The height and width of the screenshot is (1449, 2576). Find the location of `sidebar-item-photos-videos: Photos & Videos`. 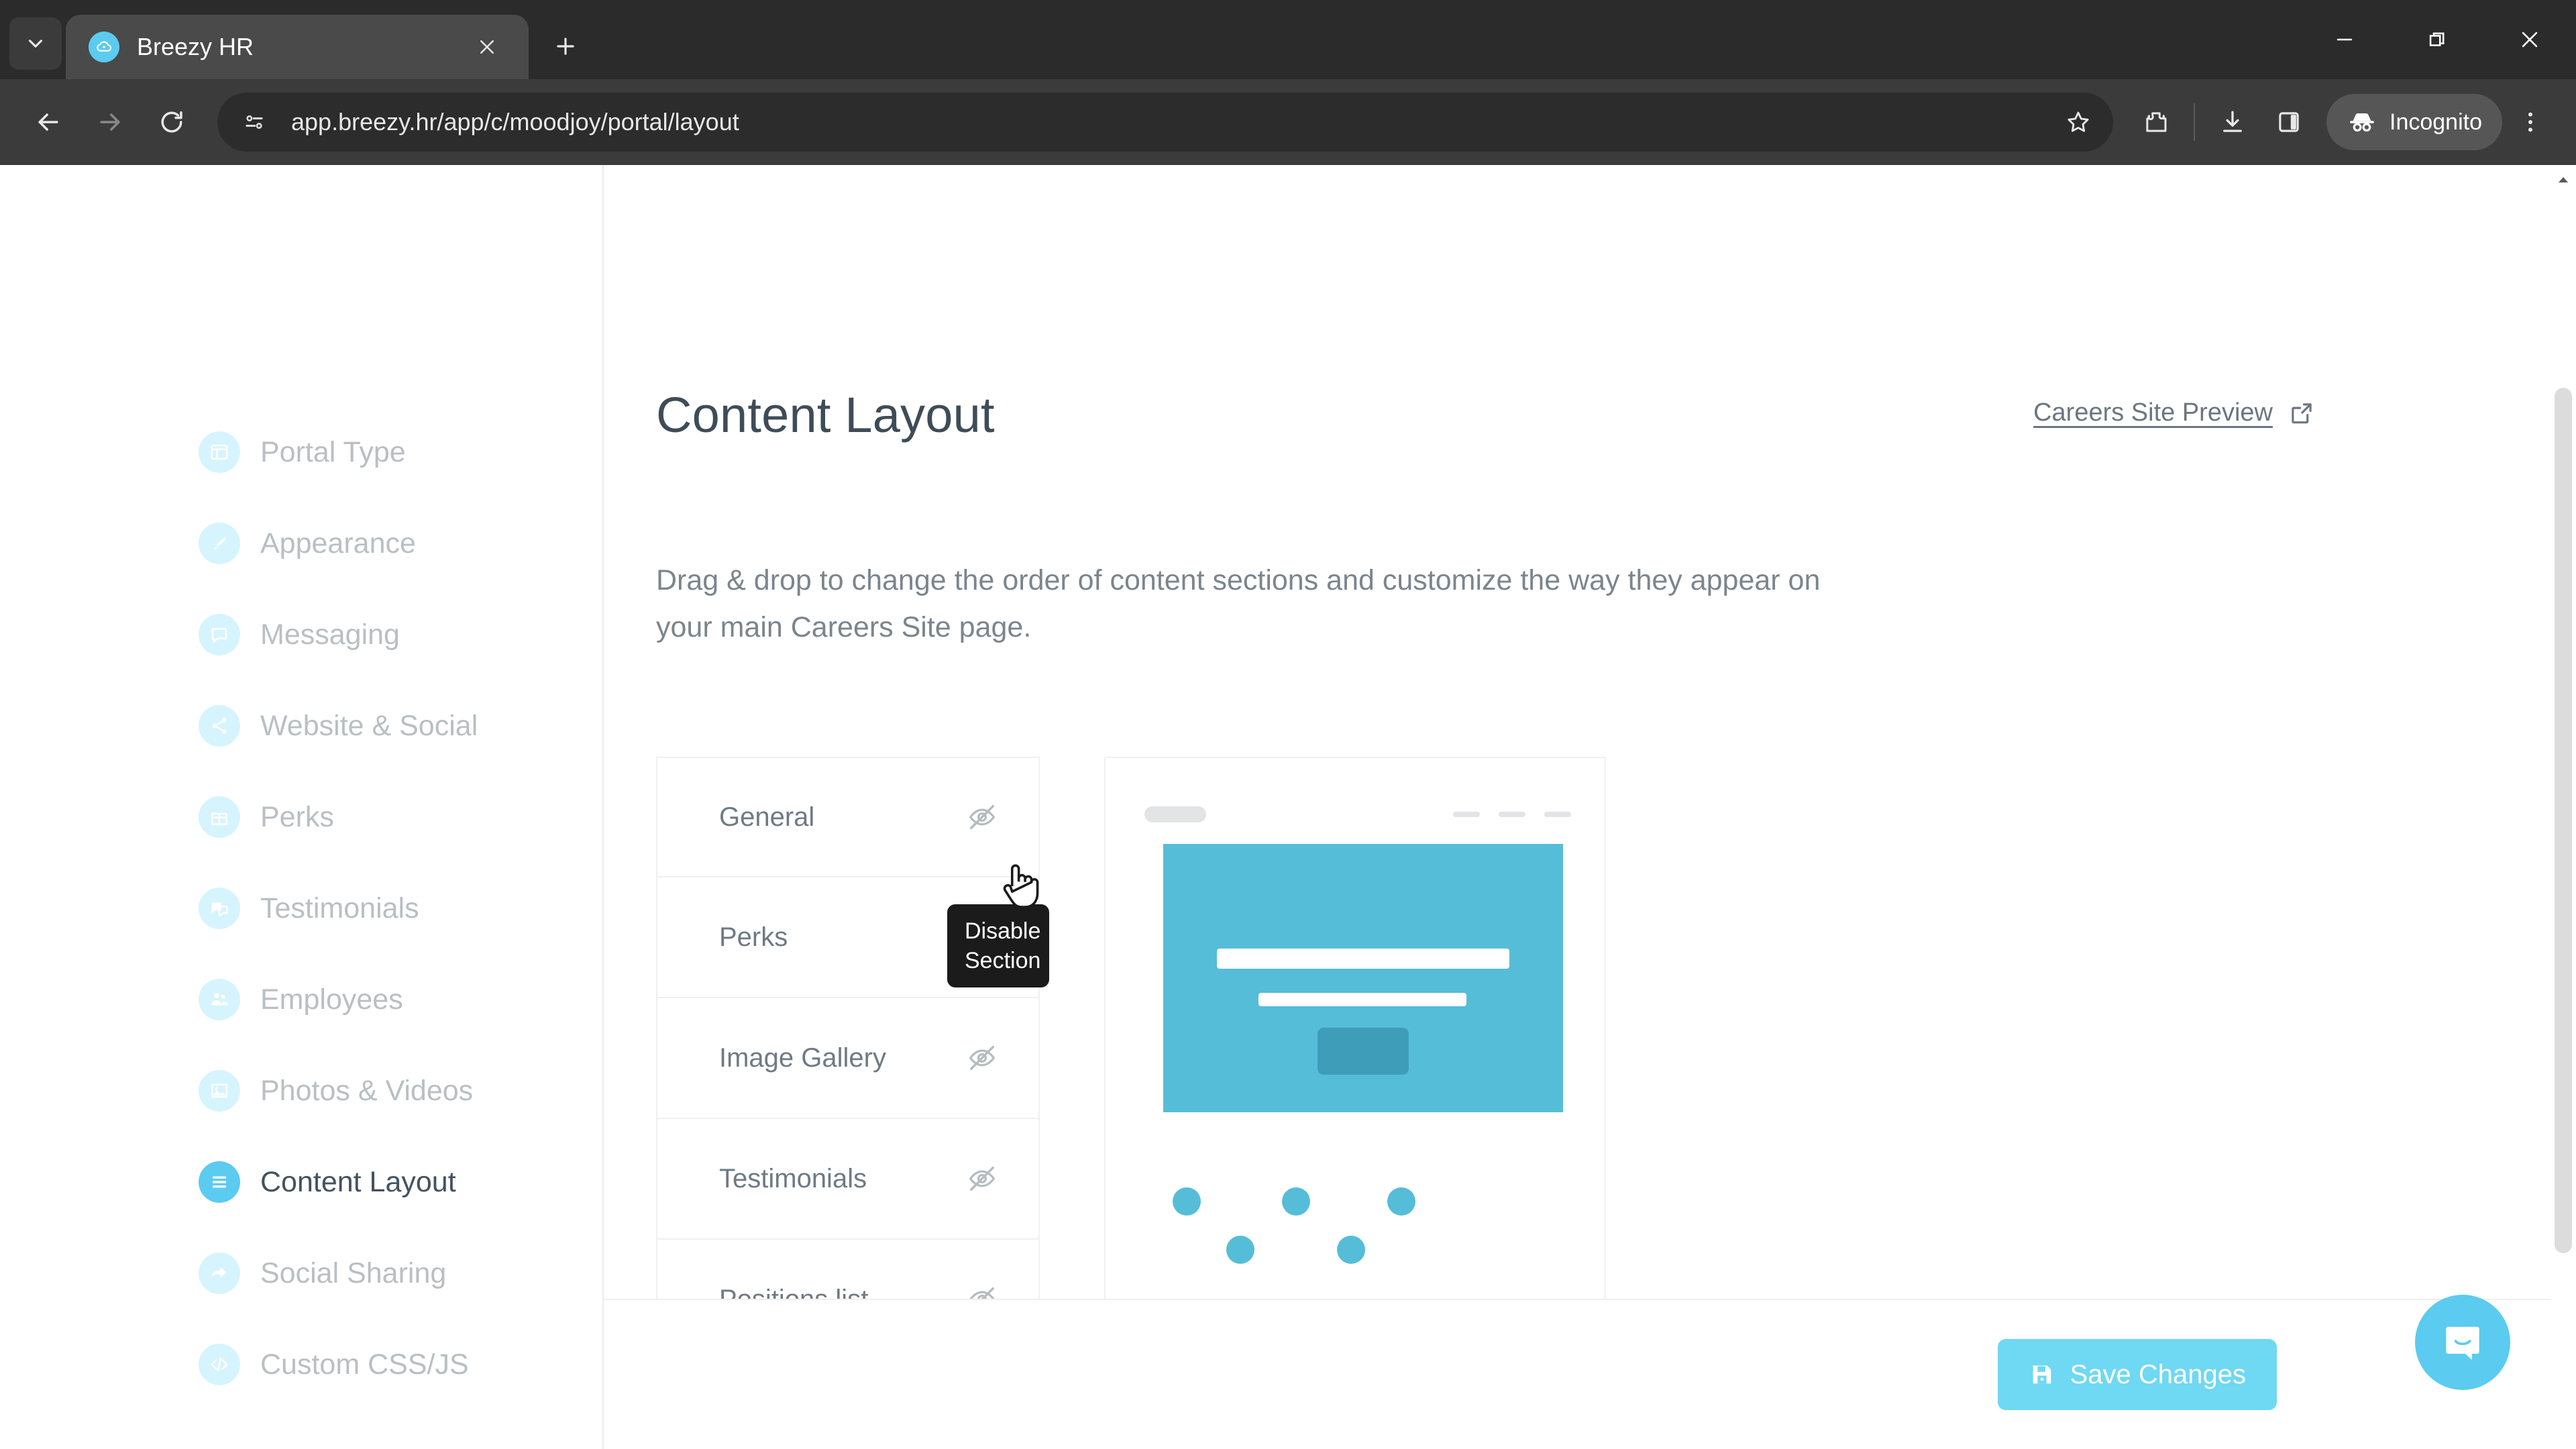

sidebar-item-photos-videos: Photos & Videos is located at coordinates (400, 1090).